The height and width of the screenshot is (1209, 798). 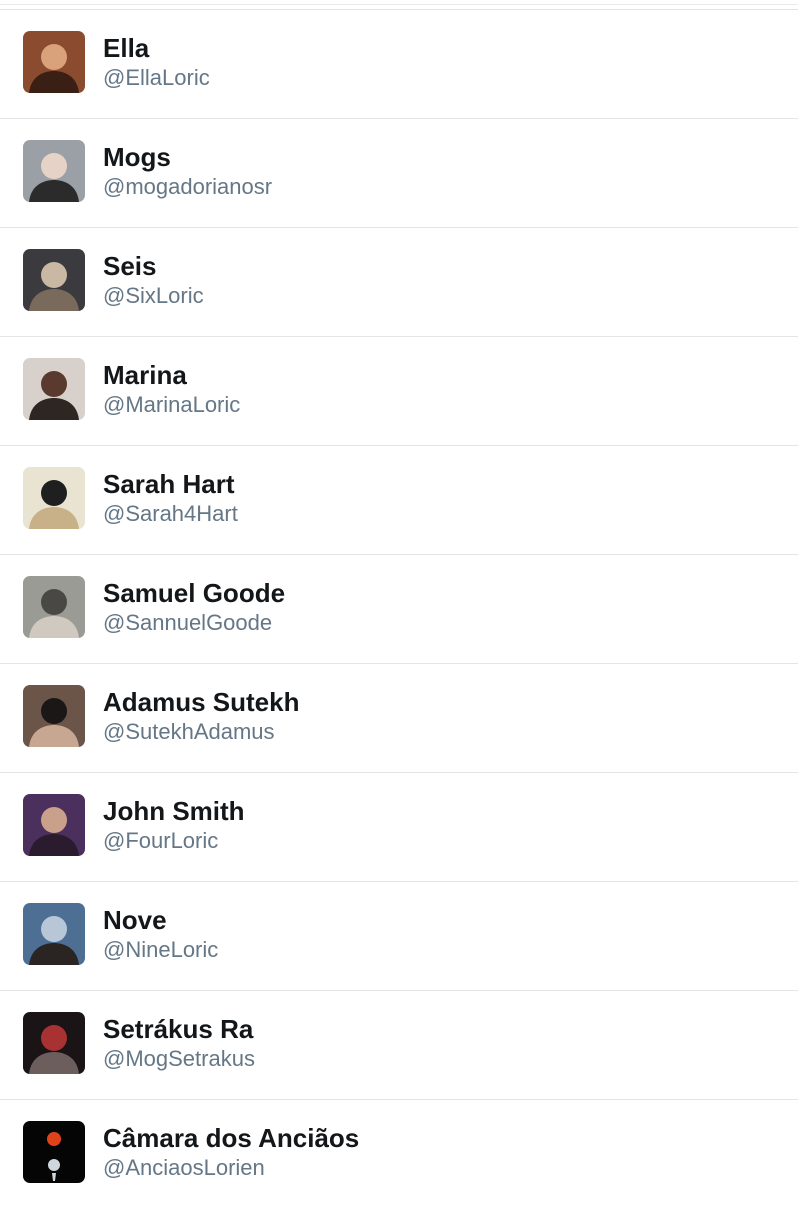 What do you see at coordinates (174, 811) in the screenshot?
I see `user-display-name: John Smith` at bounding box center [174, 811].